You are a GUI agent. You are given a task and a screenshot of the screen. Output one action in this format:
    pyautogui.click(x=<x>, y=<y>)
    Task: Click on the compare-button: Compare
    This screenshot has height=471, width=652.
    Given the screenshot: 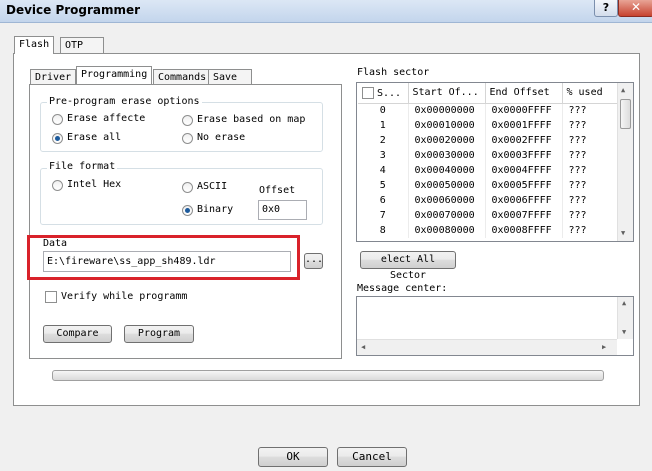 What is the action you would take?
    pyautogui.click(x=77, y=334)
    